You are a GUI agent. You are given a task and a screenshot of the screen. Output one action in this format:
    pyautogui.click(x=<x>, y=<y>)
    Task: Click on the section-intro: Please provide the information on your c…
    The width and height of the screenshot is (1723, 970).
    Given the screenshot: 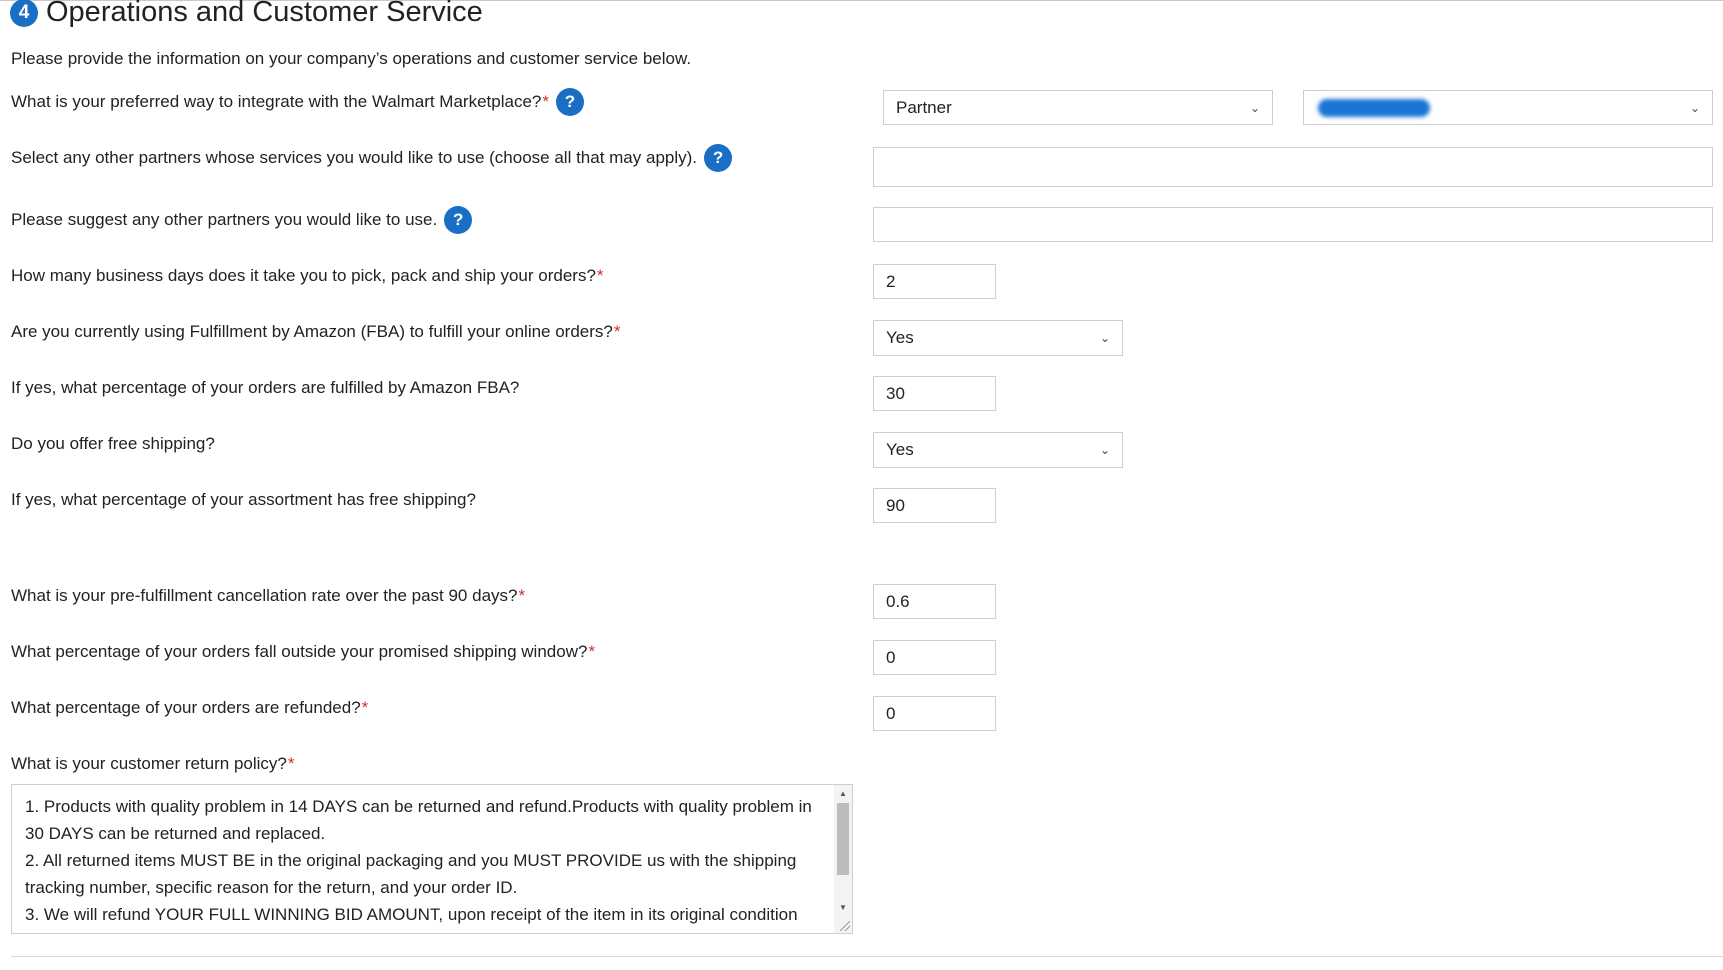 What is the action you would take?
    pyautogui.click(x=351, y=58)
    